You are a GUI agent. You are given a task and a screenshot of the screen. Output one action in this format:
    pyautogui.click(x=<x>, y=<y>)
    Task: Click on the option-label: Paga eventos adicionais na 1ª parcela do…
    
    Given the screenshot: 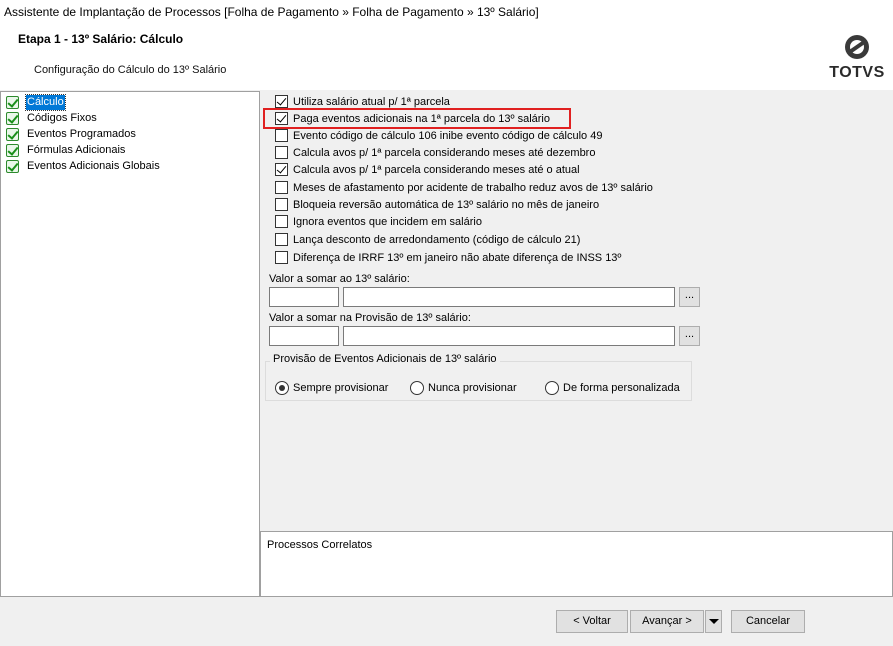 What is the action you would take?
    pyautogui.click(x=421, y=119)
    